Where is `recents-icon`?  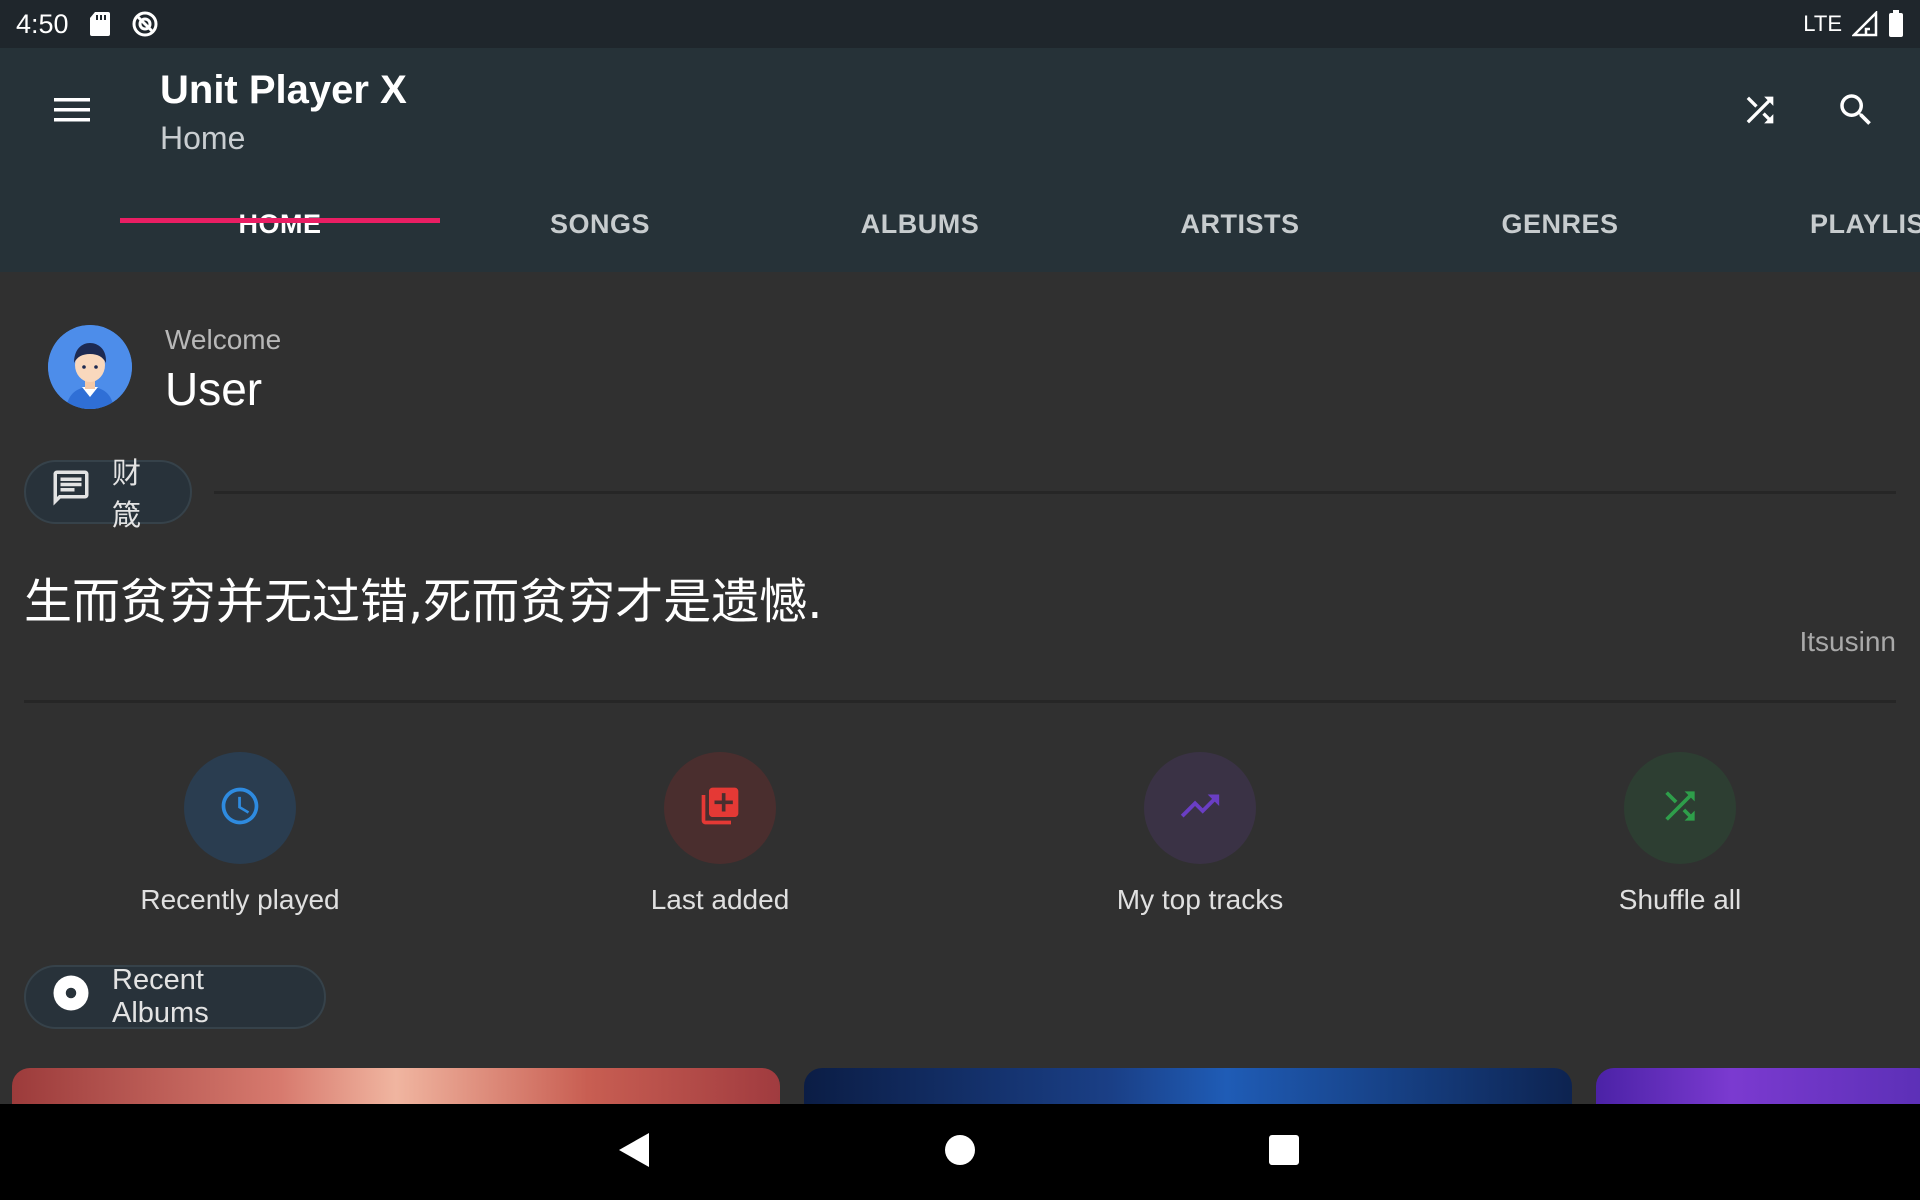
recents-icon is located at coordinates (1284, 1152).